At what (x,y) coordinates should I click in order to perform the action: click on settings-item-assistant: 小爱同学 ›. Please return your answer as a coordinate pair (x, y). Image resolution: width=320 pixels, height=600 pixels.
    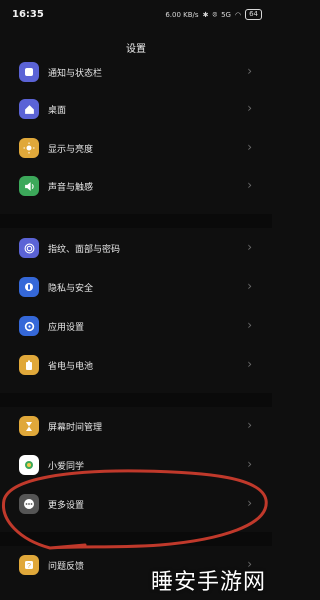
    Looking at the image, I should click on (136, 465).